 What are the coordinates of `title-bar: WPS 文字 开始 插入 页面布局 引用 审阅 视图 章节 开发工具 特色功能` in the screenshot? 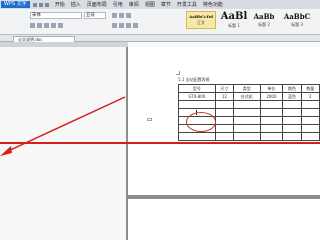 It's located at (160, 4).